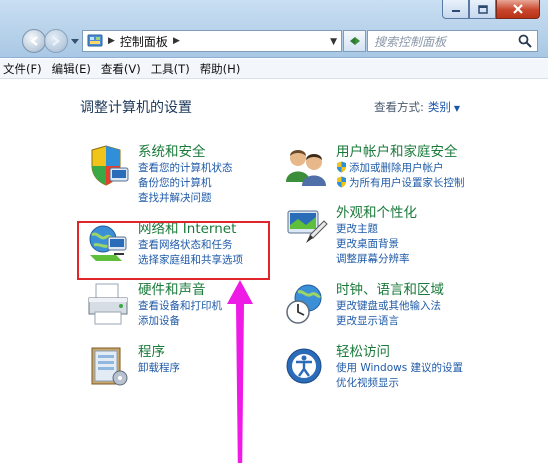  Describe the element at coordinates (108, 366) in the screenshot. I see `programs-icon` at that location.